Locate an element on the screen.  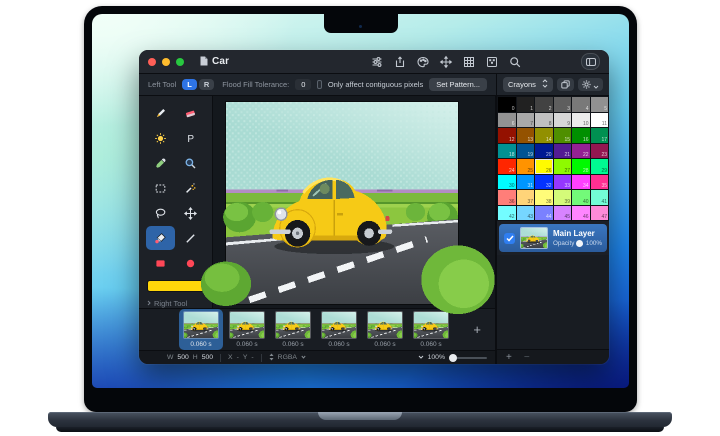
color-swatch-42: 42 is located at coordinates (507, 212).